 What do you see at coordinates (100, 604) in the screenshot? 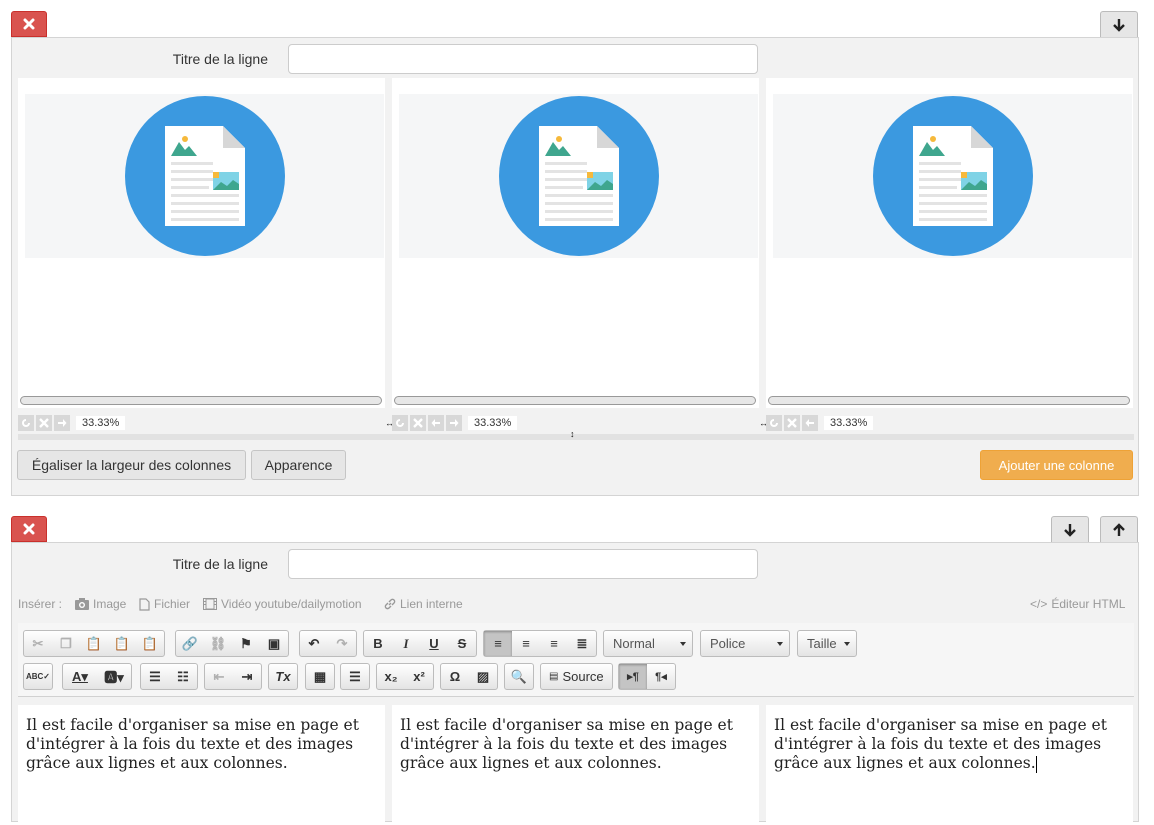
I see `insert-image-link: Image` at bounding box center [100, 604].